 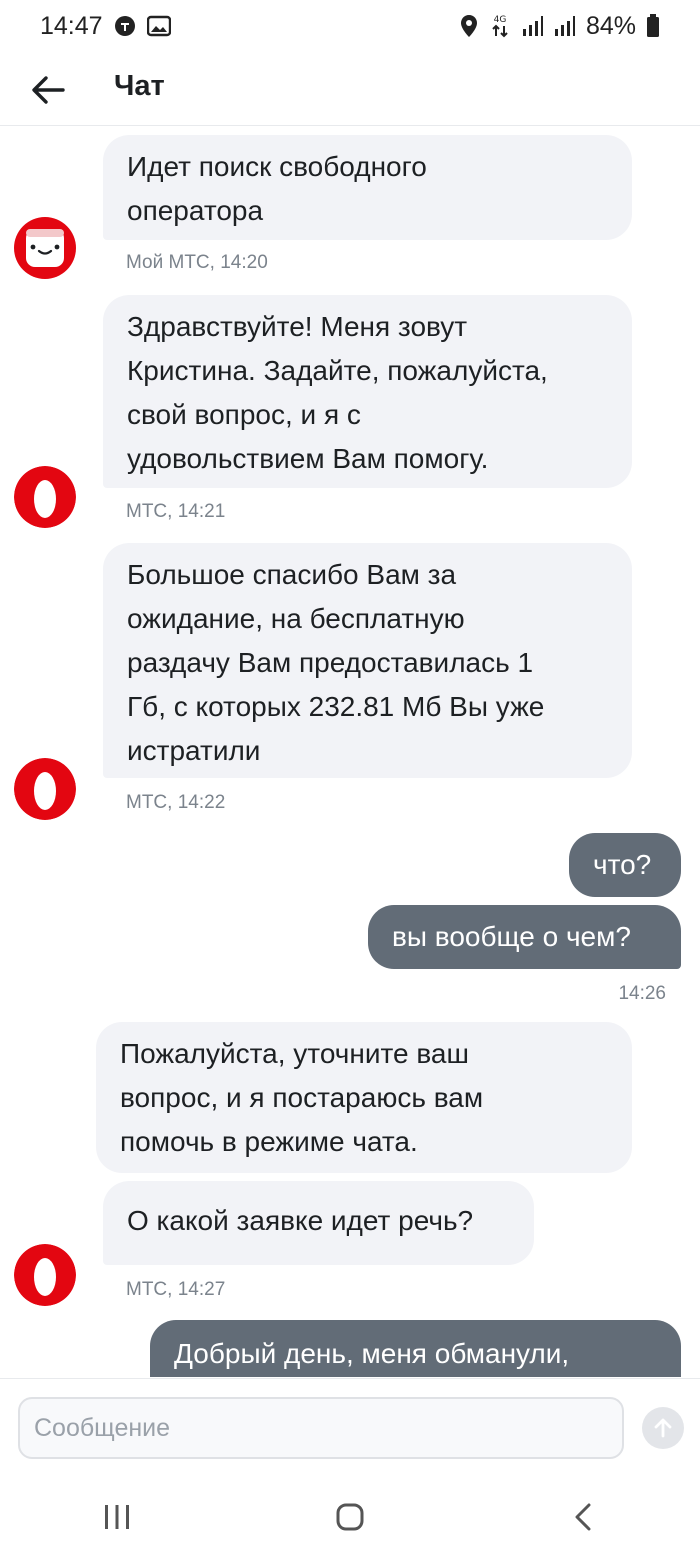 I want to click on message-time: 14:26, so click(x=642, y=993).